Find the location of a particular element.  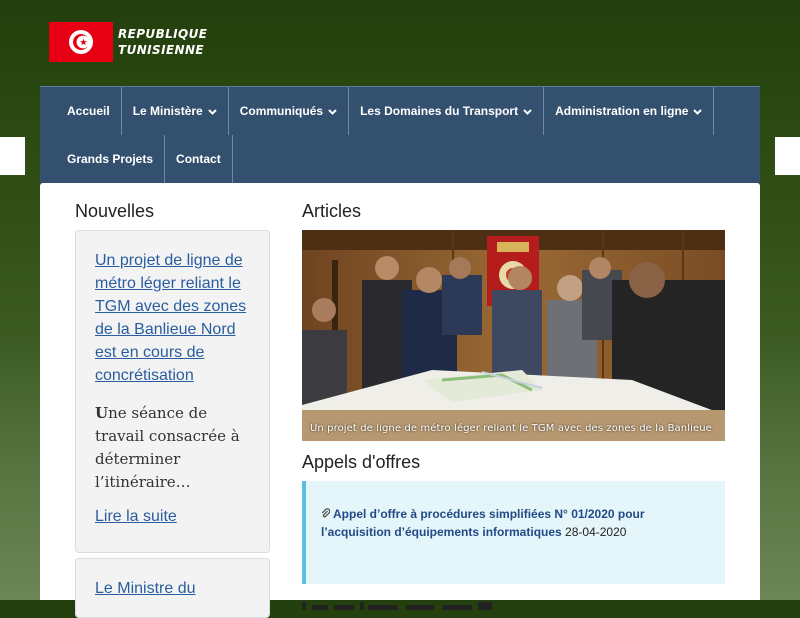

nav-label: Communiqués is located at coordinates (281, 111).